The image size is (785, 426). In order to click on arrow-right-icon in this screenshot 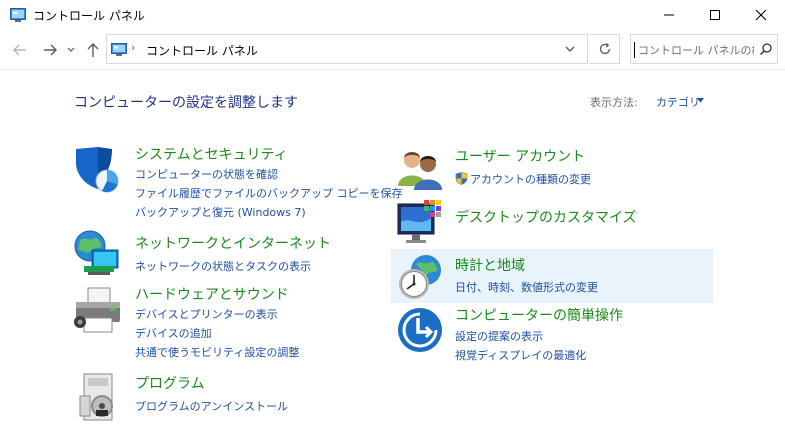, I will do `click(50, 50)`.